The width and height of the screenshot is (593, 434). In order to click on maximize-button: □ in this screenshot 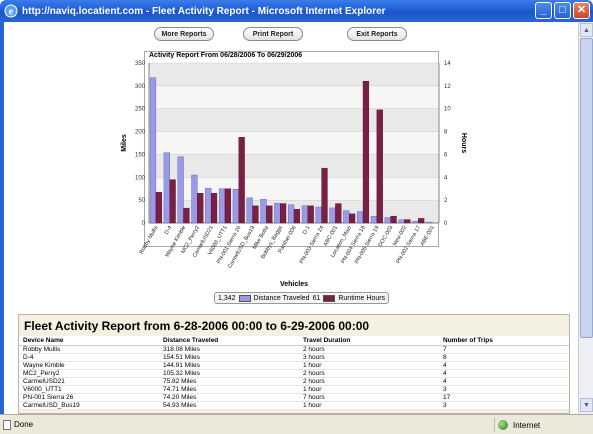, I will do `click(562, 10)`.